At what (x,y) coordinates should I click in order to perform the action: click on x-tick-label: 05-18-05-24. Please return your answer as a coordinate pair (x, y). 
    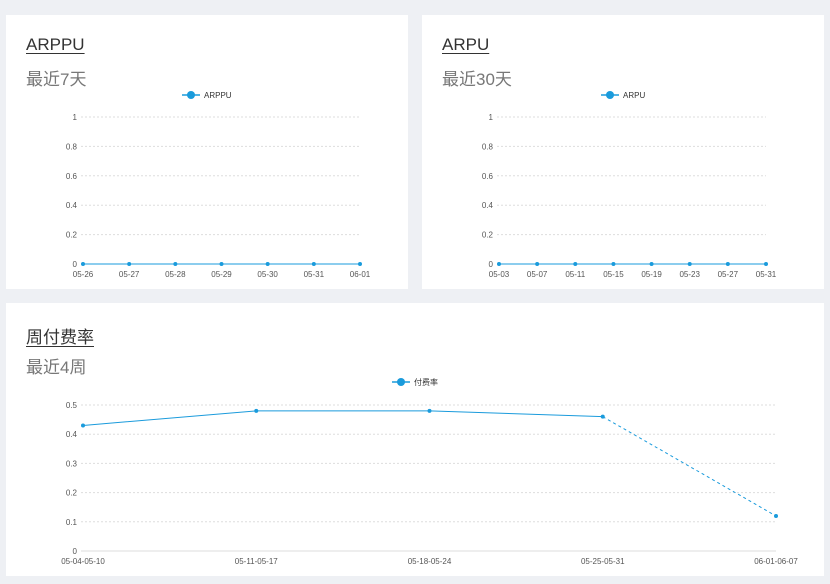
    Looking at the image, I should click on (430, 561).